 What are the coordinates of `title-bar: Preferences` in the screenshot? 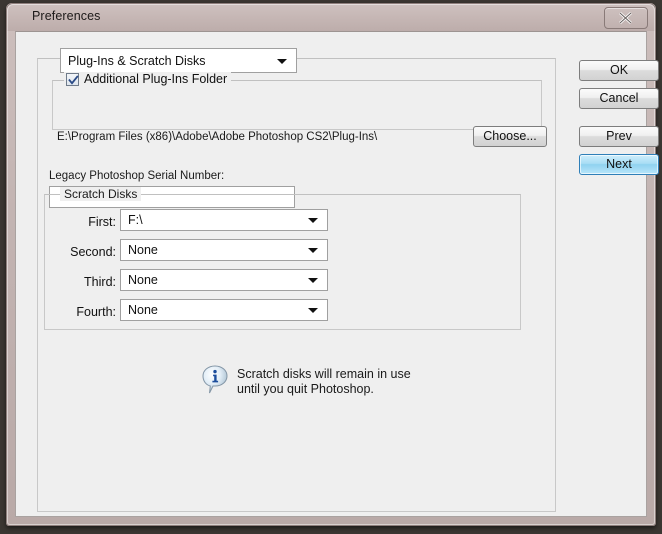 It's located at (331, 17).